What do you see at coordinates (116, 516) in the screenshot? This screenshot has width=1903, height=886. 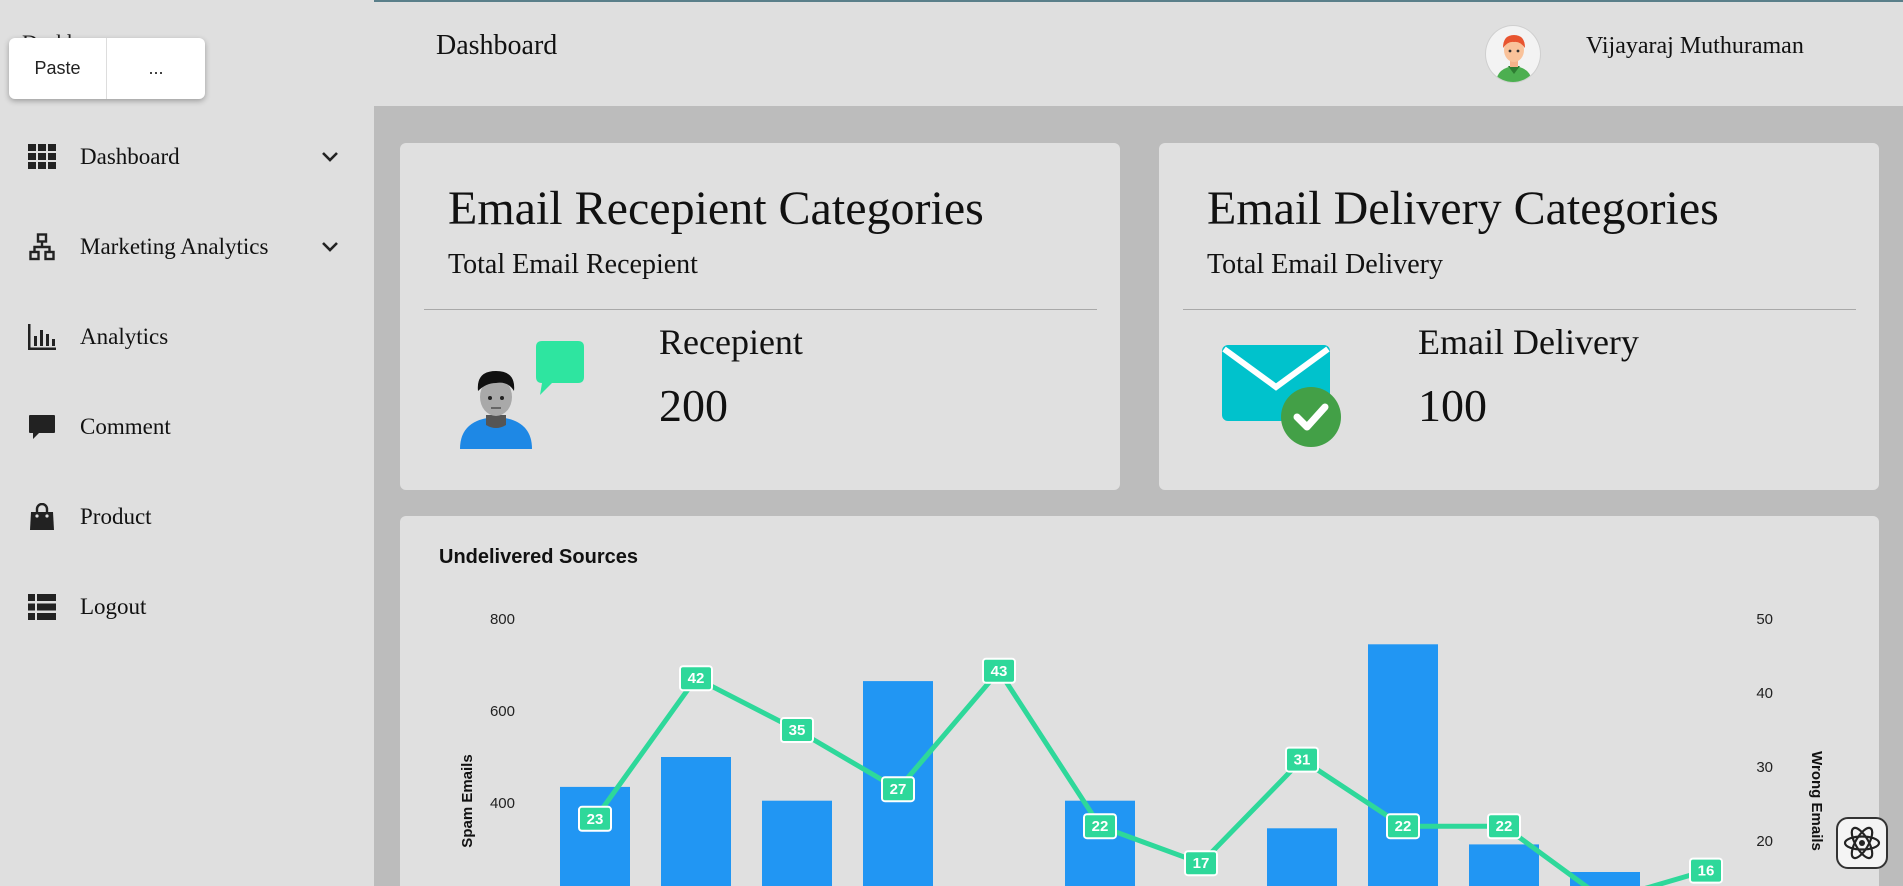 I see `sidebar-item-label: Product` at bounding box center [116, 516].